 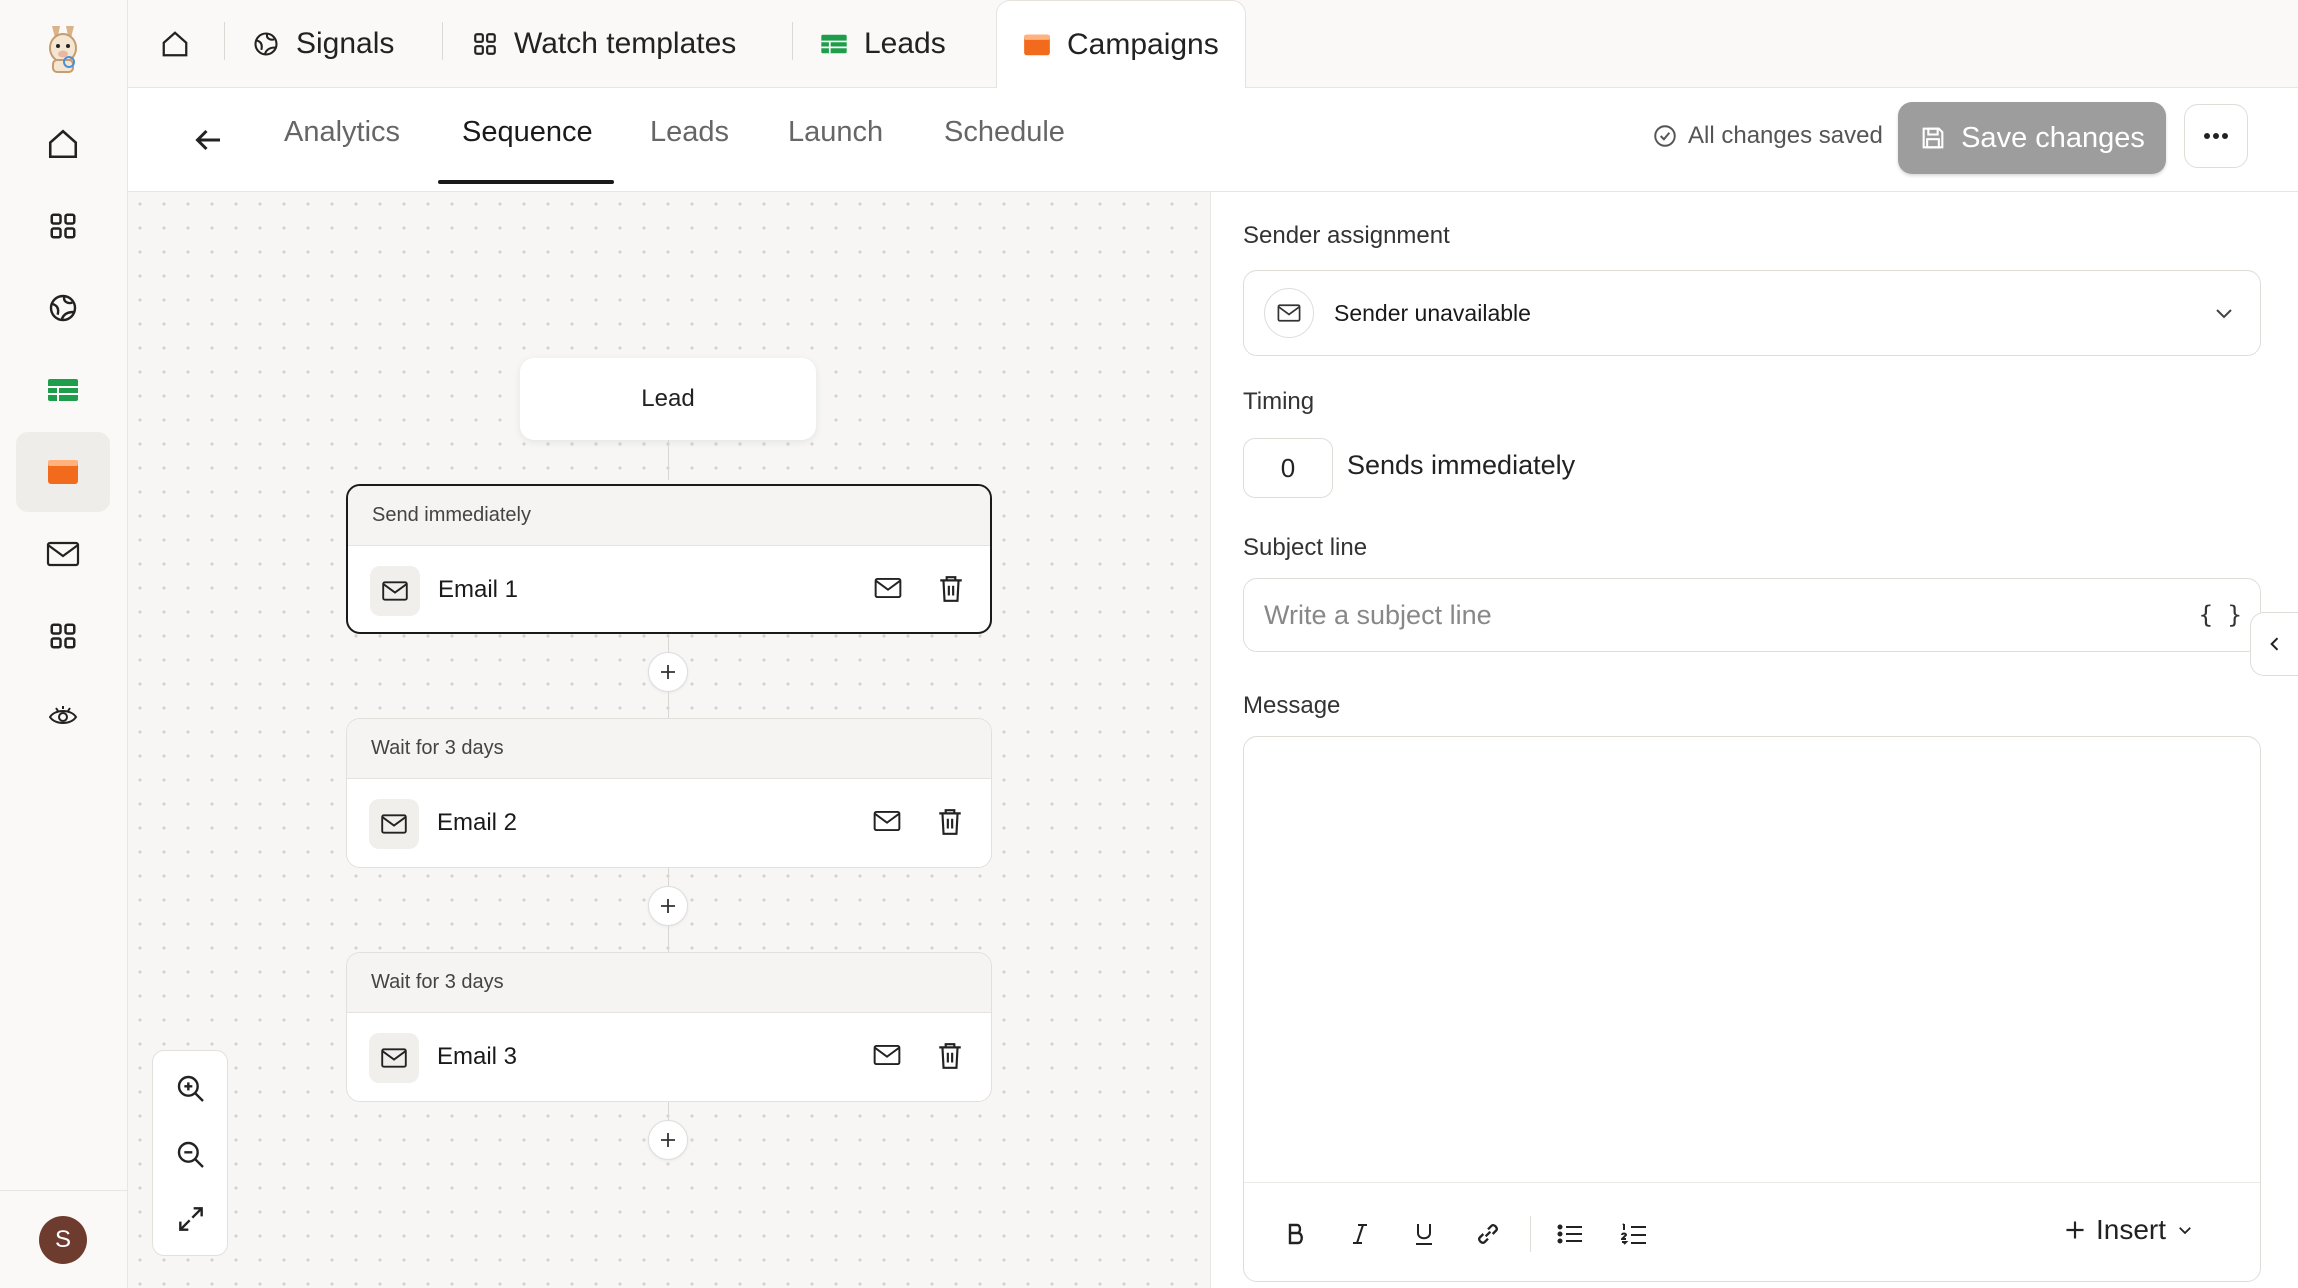 What do you see at coordinates (1933, 138) in the screenshot?
I see `save-icon` at bounding box center [1933, 138].